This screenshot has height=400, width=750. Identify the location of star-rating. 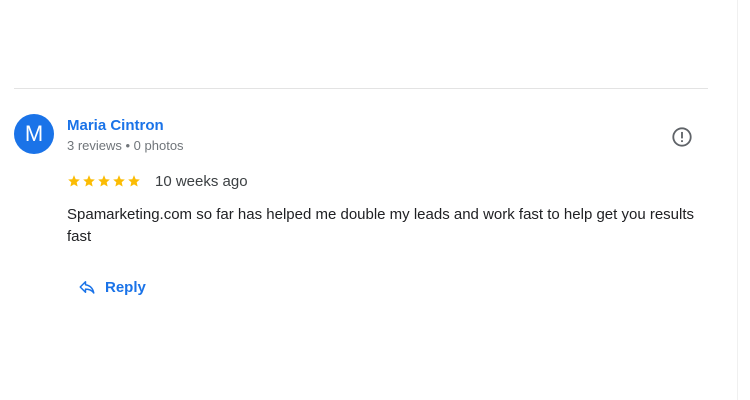
(104, 181).